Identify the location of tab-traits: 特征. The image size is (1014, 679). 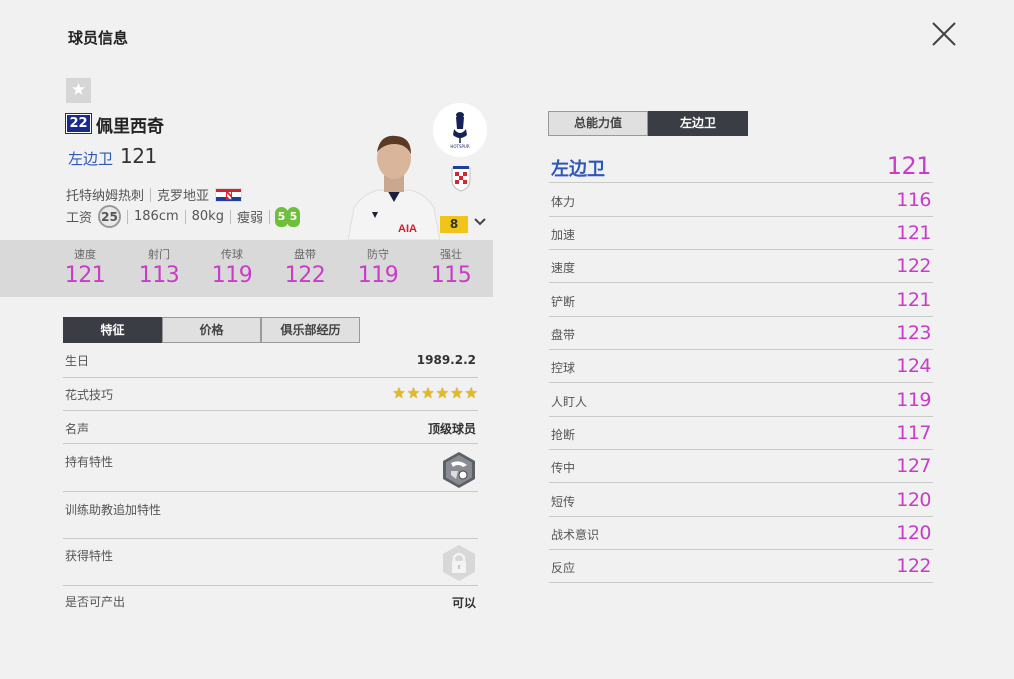
(112, 330).